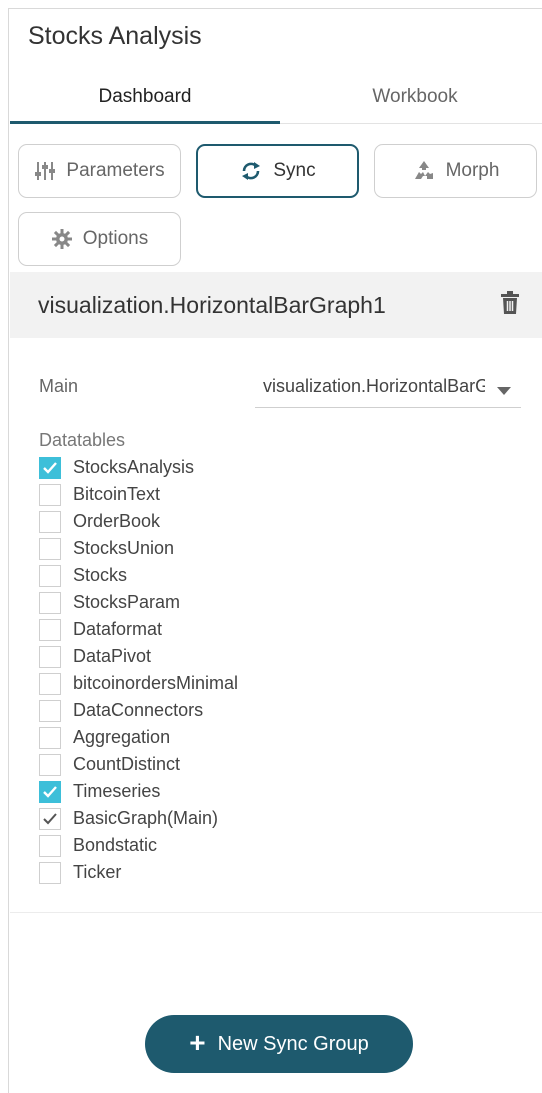 Image resolution: width=542 pixels, height=1093 pixels. I want to click on datatable-label: bitcoinordersMinimal, so click(156, 683).